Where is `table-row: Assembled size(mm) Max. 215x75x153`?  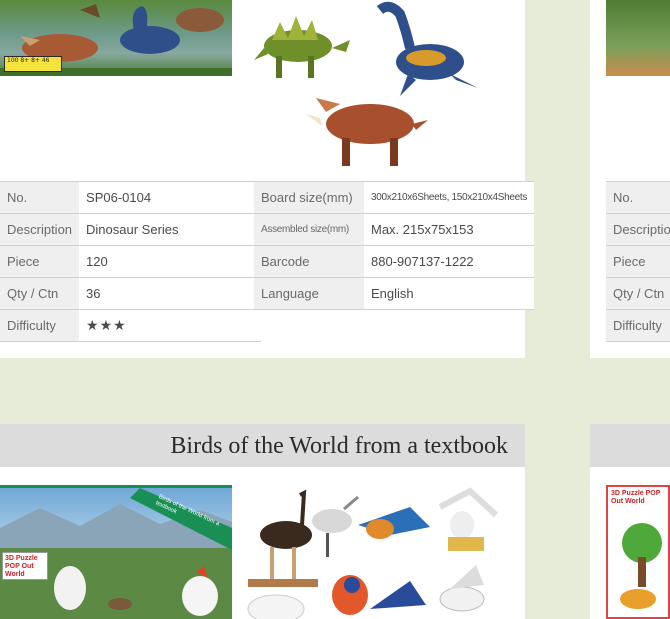 table-row: Assembled size(mm) Max. 215x75x153 is located at coordinates (394, 229).